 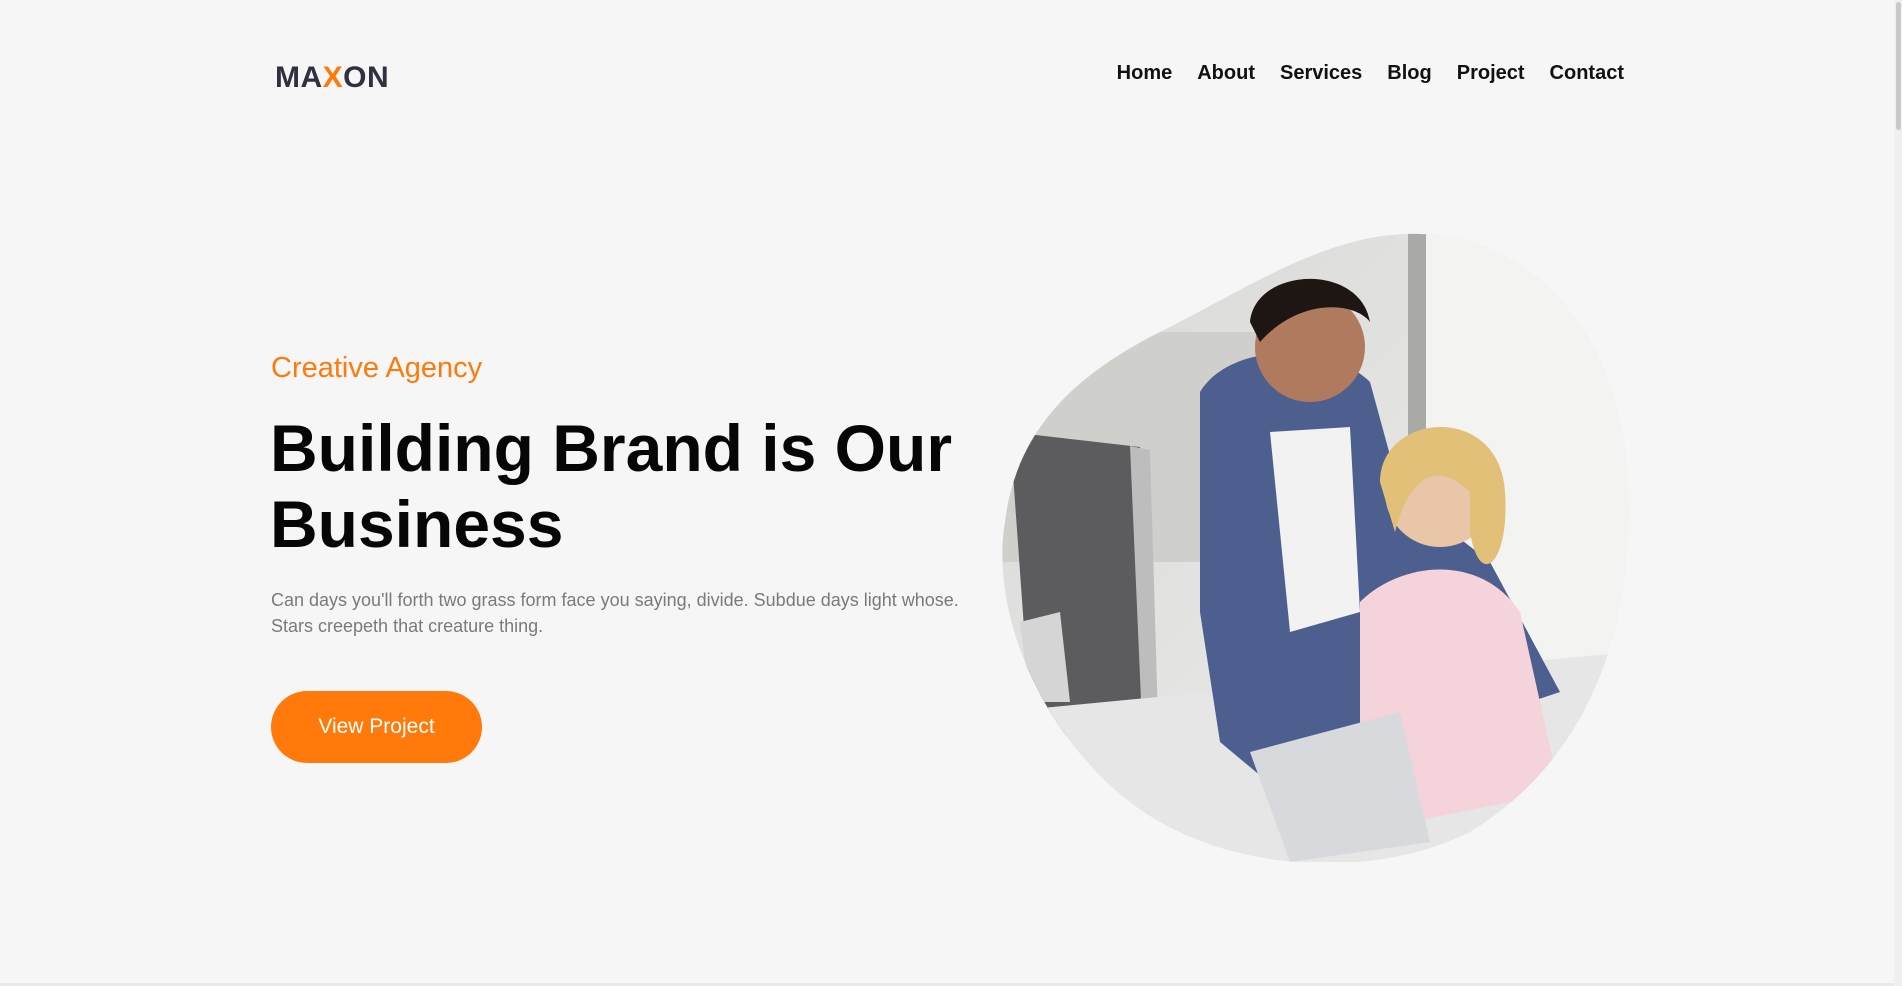 What do you see at coordinates (417, 524) in the screenshot?
I see `headline-line-2: Business` at bounding box center [417, 524].